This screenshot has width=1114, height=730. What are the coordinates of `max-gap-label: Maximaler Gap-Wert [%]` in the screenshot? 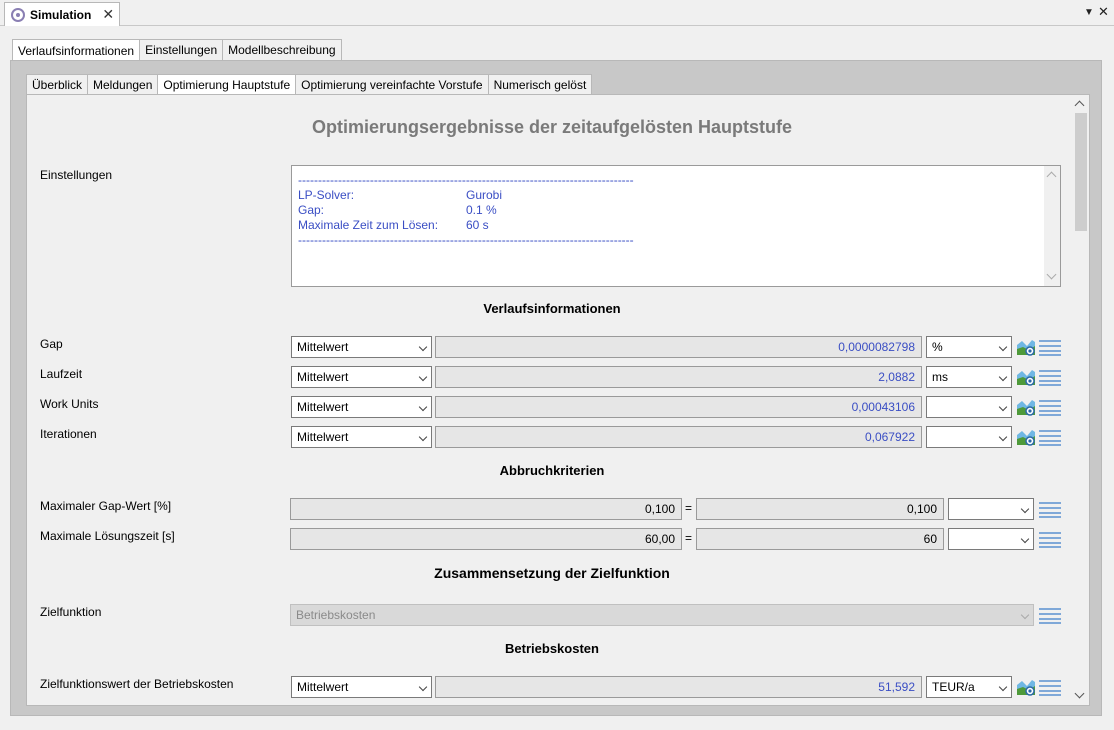 It's located at (106, 506).